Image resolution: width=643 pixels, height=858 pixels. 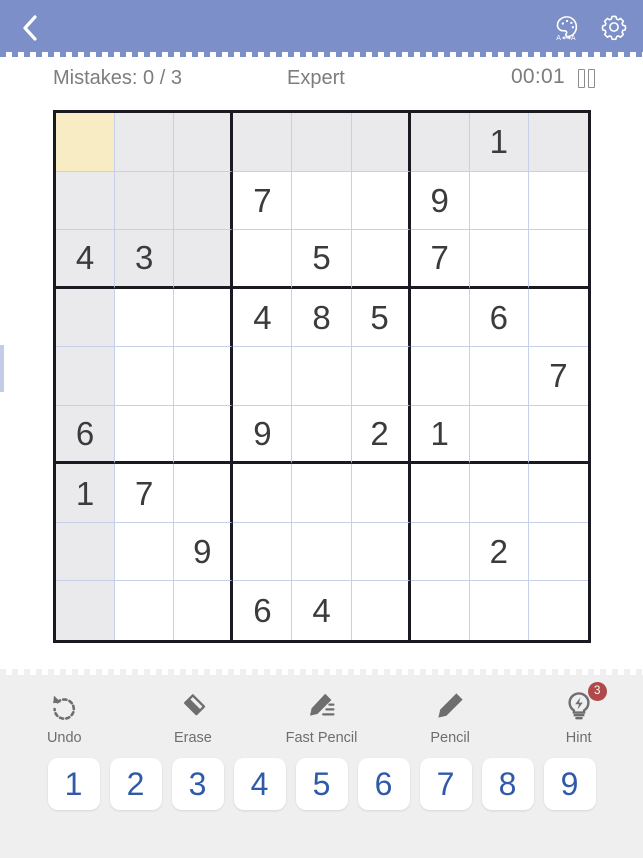 I want to click on number-key-6: 6, so click(x=383, y=784).